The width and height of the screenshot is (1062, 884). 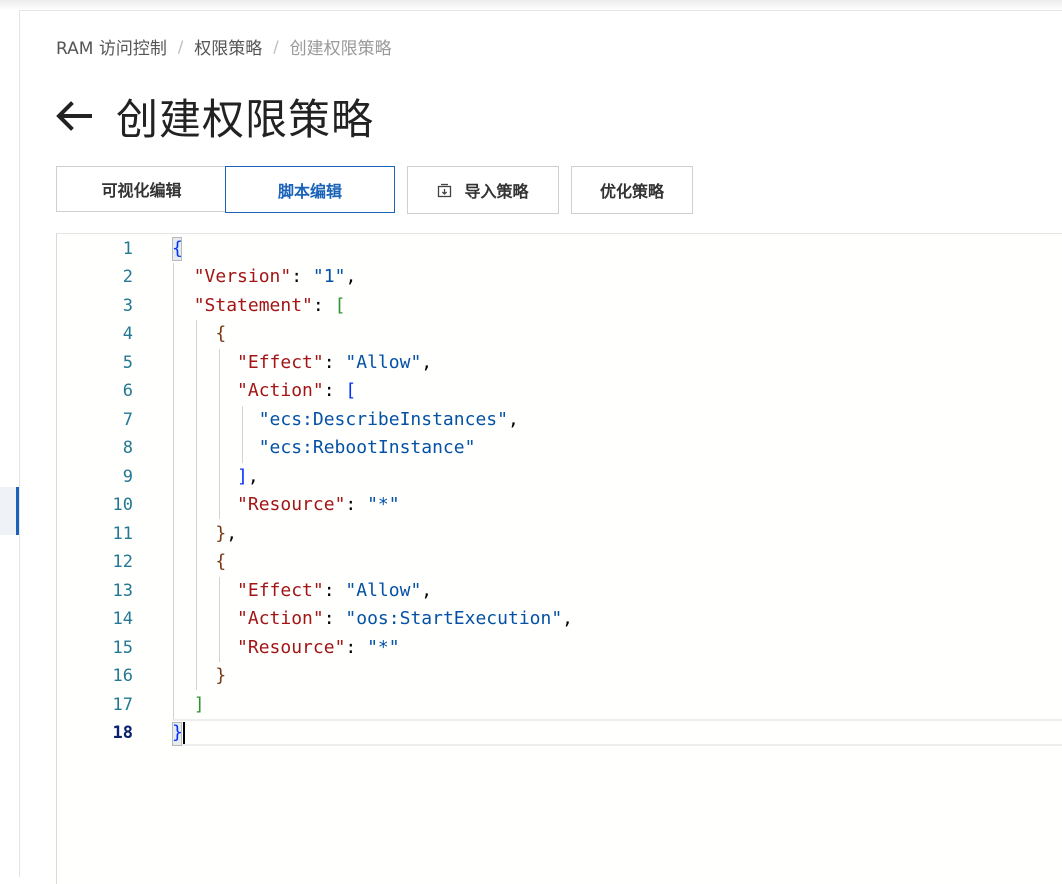 What do you see at coordinates (335, 362) in the screenshot?
I see `code-line-5: "Effect": "Allow",` at bounding box center [335, 362].